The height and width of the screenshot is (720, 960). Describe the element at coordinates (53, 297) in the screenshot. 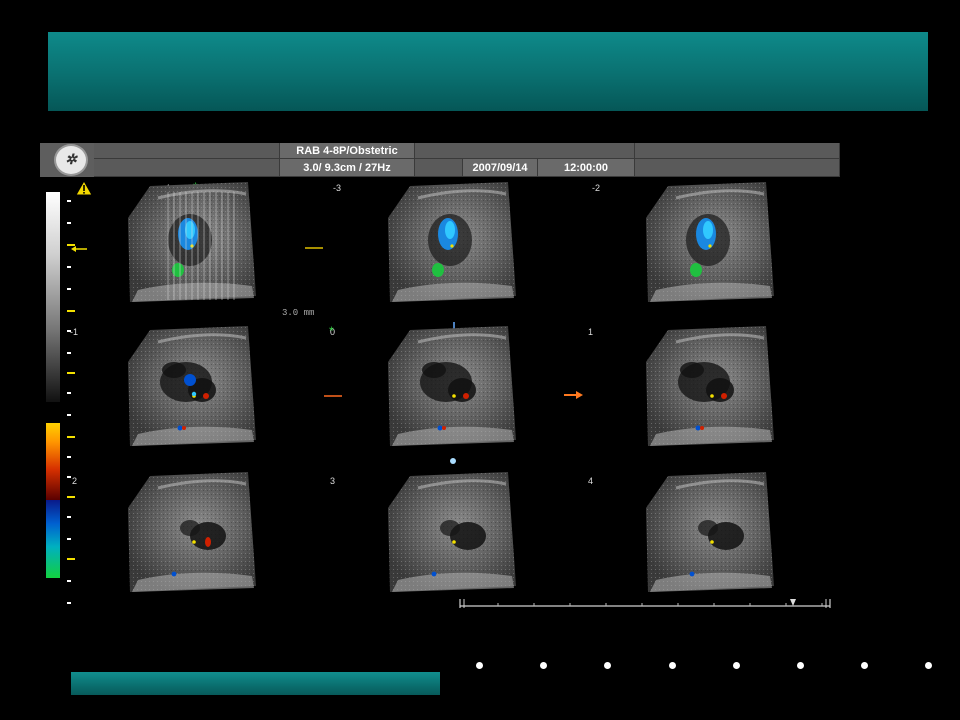

I see `grayscale-map-bar` at that location.